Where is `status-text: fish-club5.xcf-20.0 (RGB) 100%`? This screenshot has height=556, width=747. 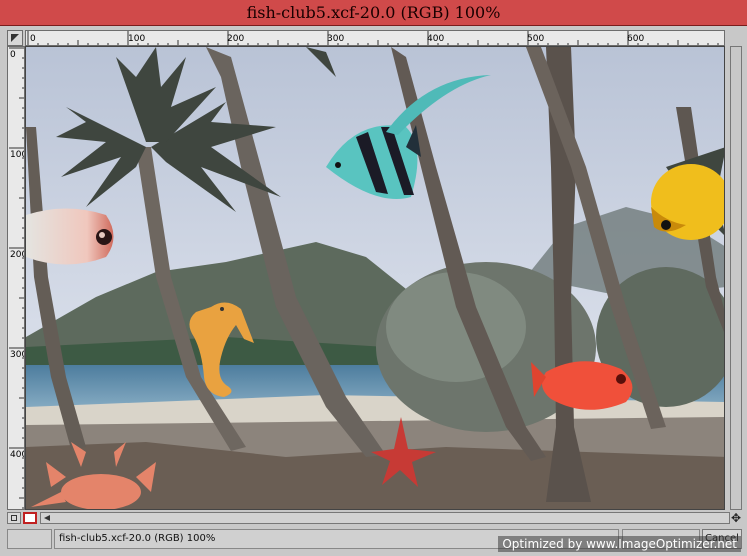 status-text: fish-club5.xcf-20.0 (RGB) 100% is located at coordinates (137, 538).